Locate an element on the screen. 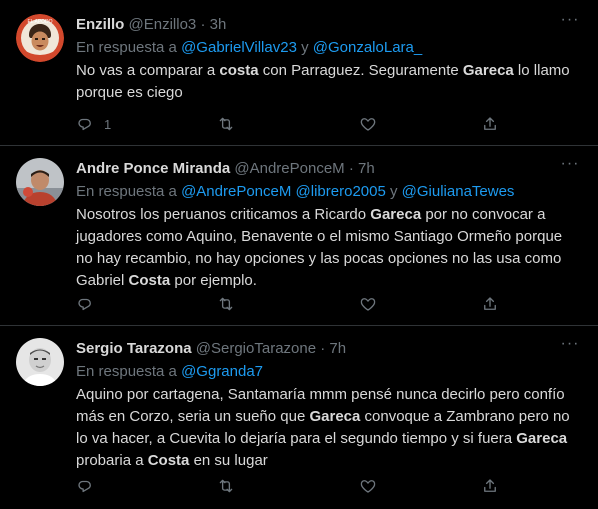 The width and height of the screenshot is (598, 509). tweet-header: Andre Ponce Miranda @AndrePonceM · 7h is located at coordinates (329, 169).